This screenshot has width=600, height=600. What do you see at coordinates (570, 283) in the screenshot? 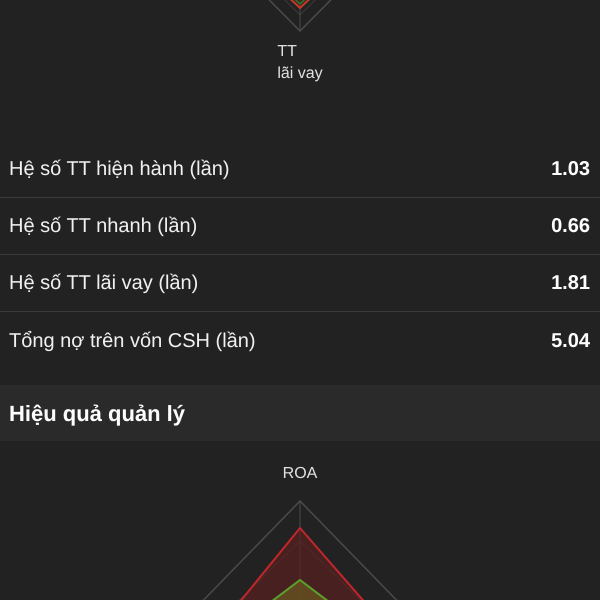
I see `ratio-value: 1.81` at bounding box center [570, 283].